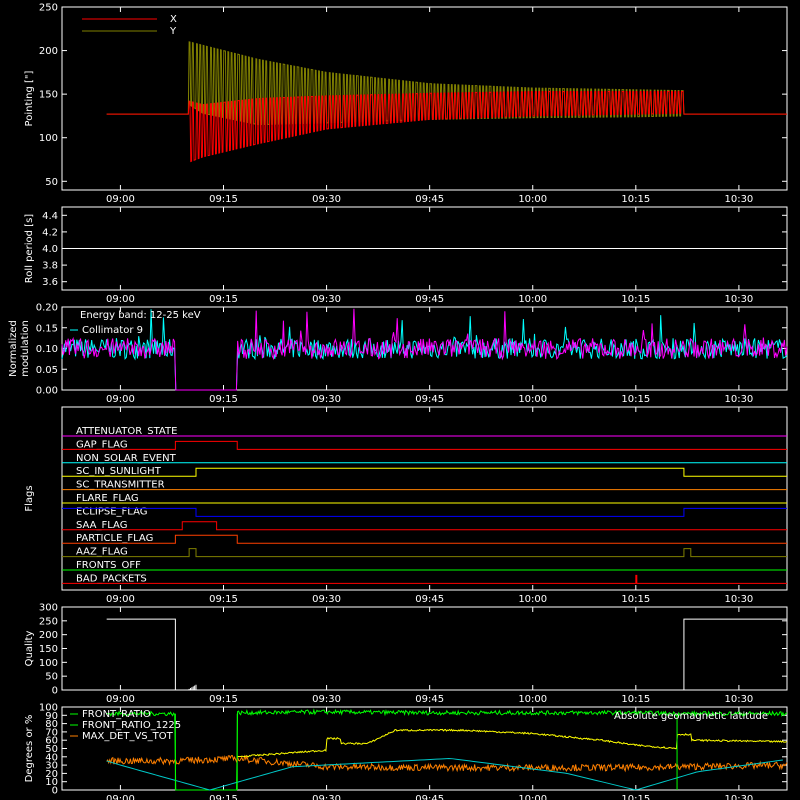  Describe the element at coordinates (29, 749) in the screenshot. I see `y-axis-label: Degrees or %` at that location.